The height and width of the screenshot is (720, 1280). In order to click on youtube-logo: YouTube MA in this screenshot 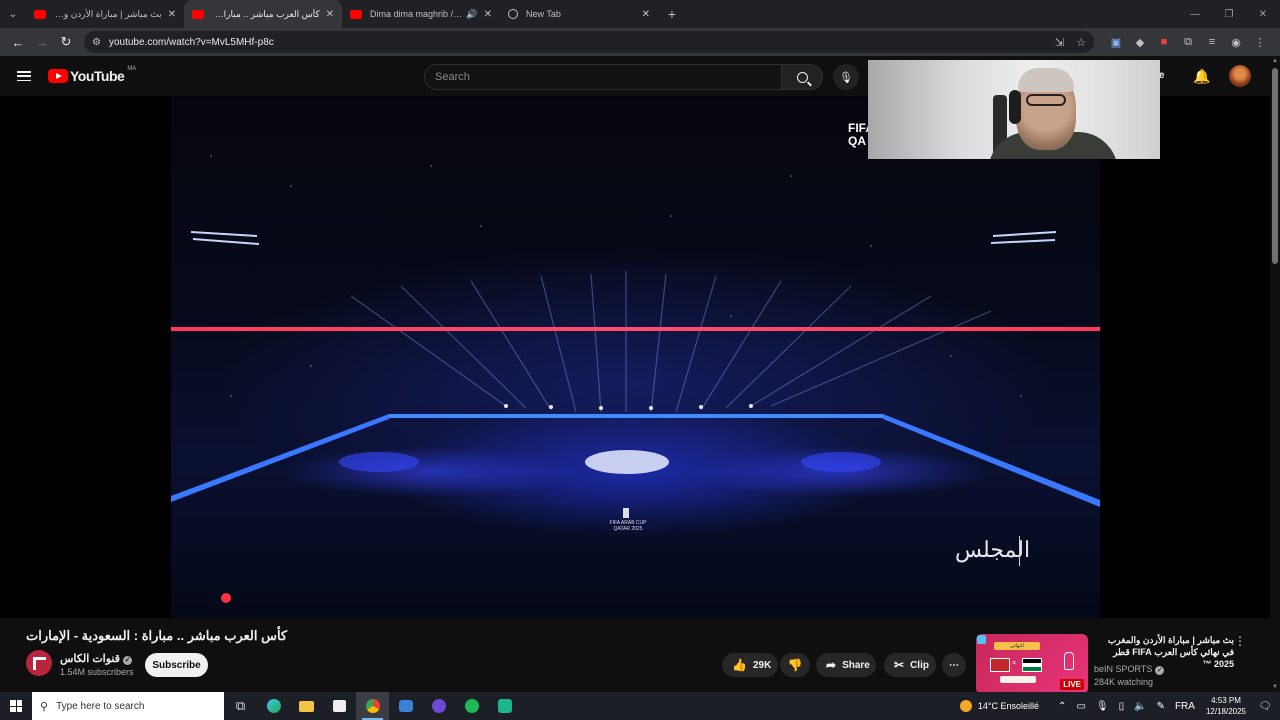, I will do `click(92, 75)`.